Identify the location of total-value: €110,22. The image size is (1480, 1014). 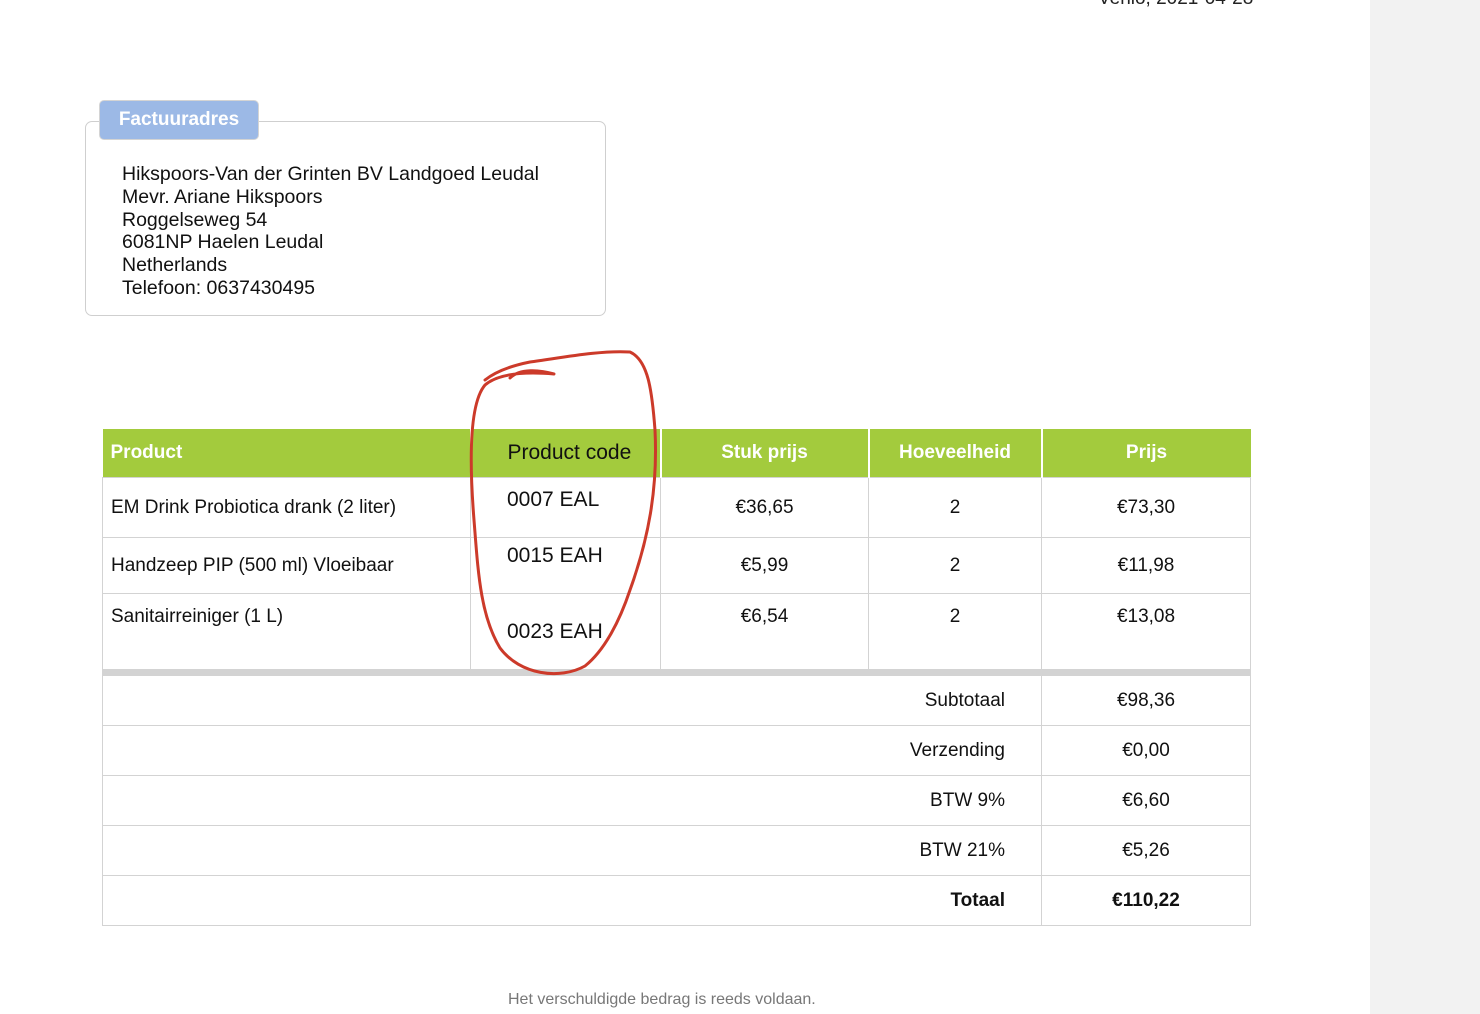
(1146, 900).